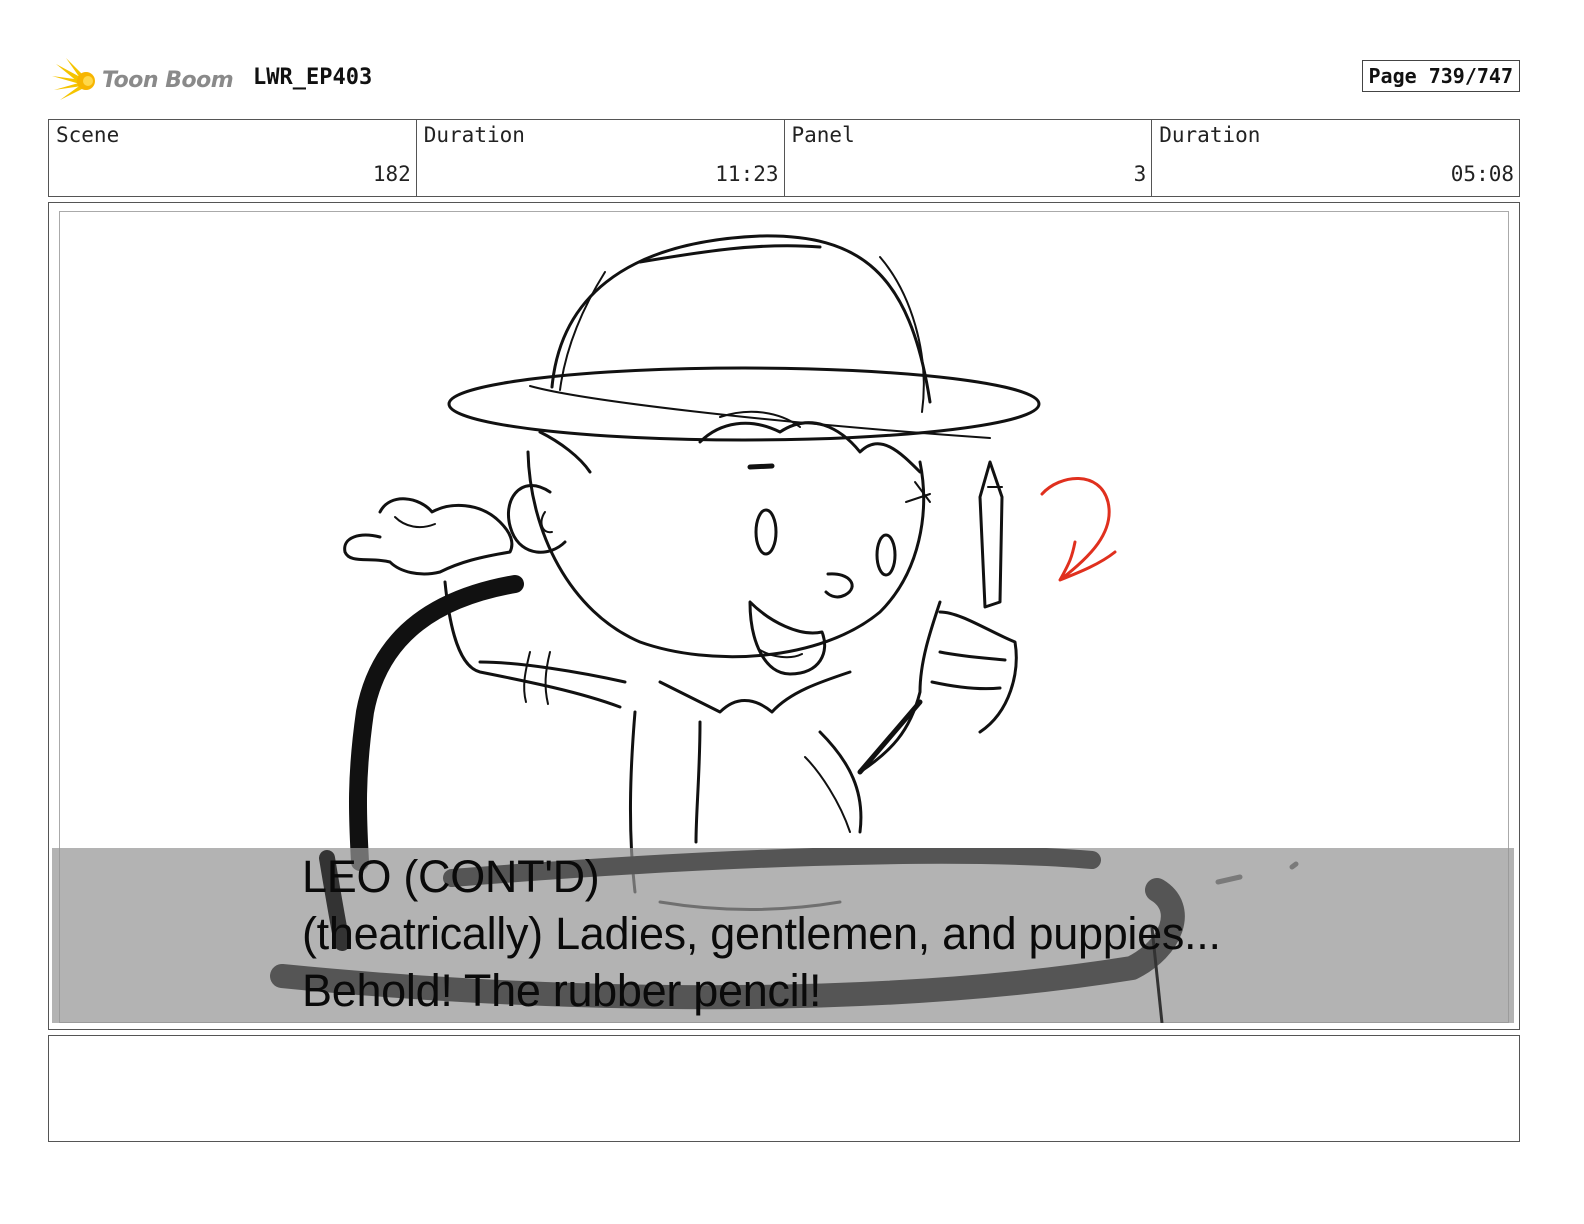  What do you see at coordinates (900, 687) in the screenshot?
I see `right-arm` at bounding box center [900, 687].